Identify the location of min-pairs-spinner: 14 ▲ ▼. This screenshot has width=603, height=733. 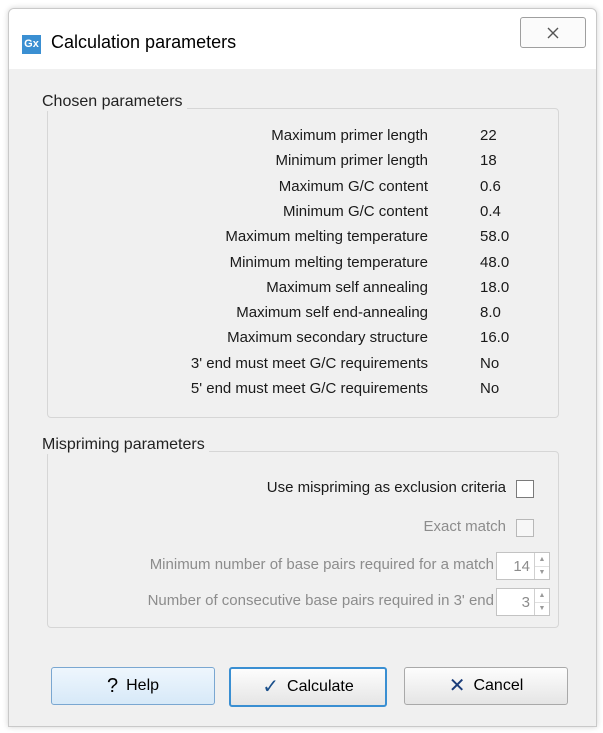
(523, 566).